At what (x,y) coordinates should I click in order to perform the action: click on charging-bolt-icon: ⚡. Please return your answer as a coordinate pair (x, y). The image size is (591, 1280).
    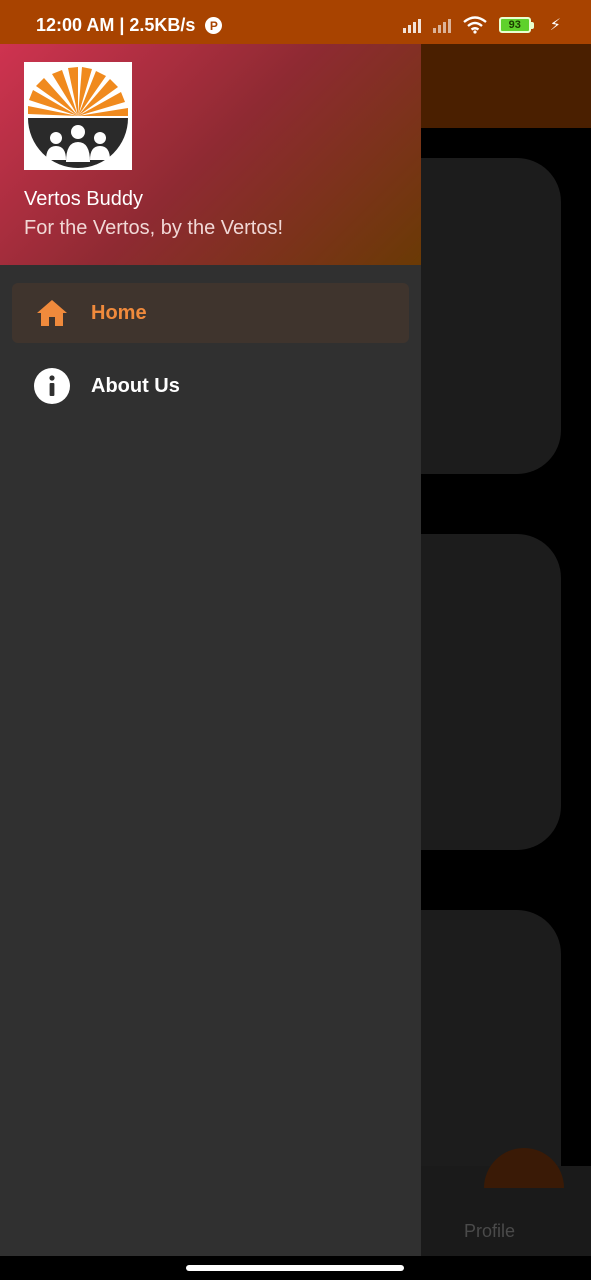
    Looking at the image, I should click on (555, 25).